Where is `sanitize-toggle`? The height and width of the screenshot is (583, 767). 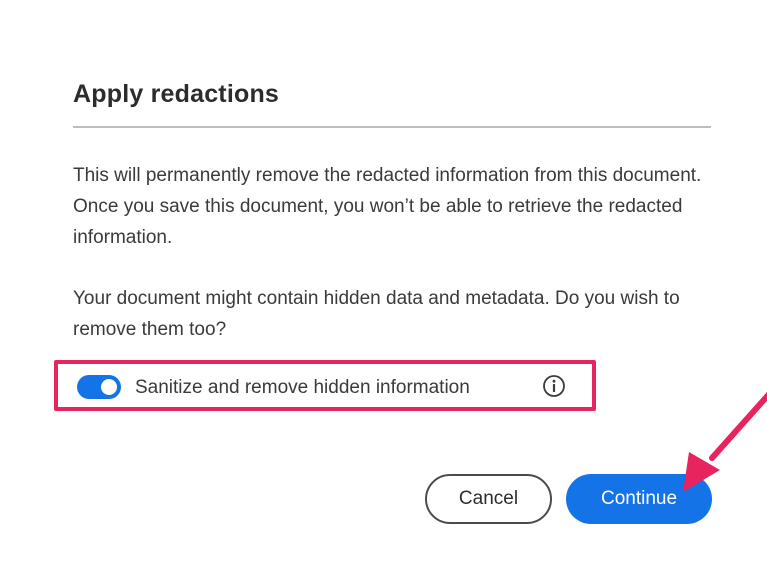 sanitize-toggle is located at coordinates (99, 387).